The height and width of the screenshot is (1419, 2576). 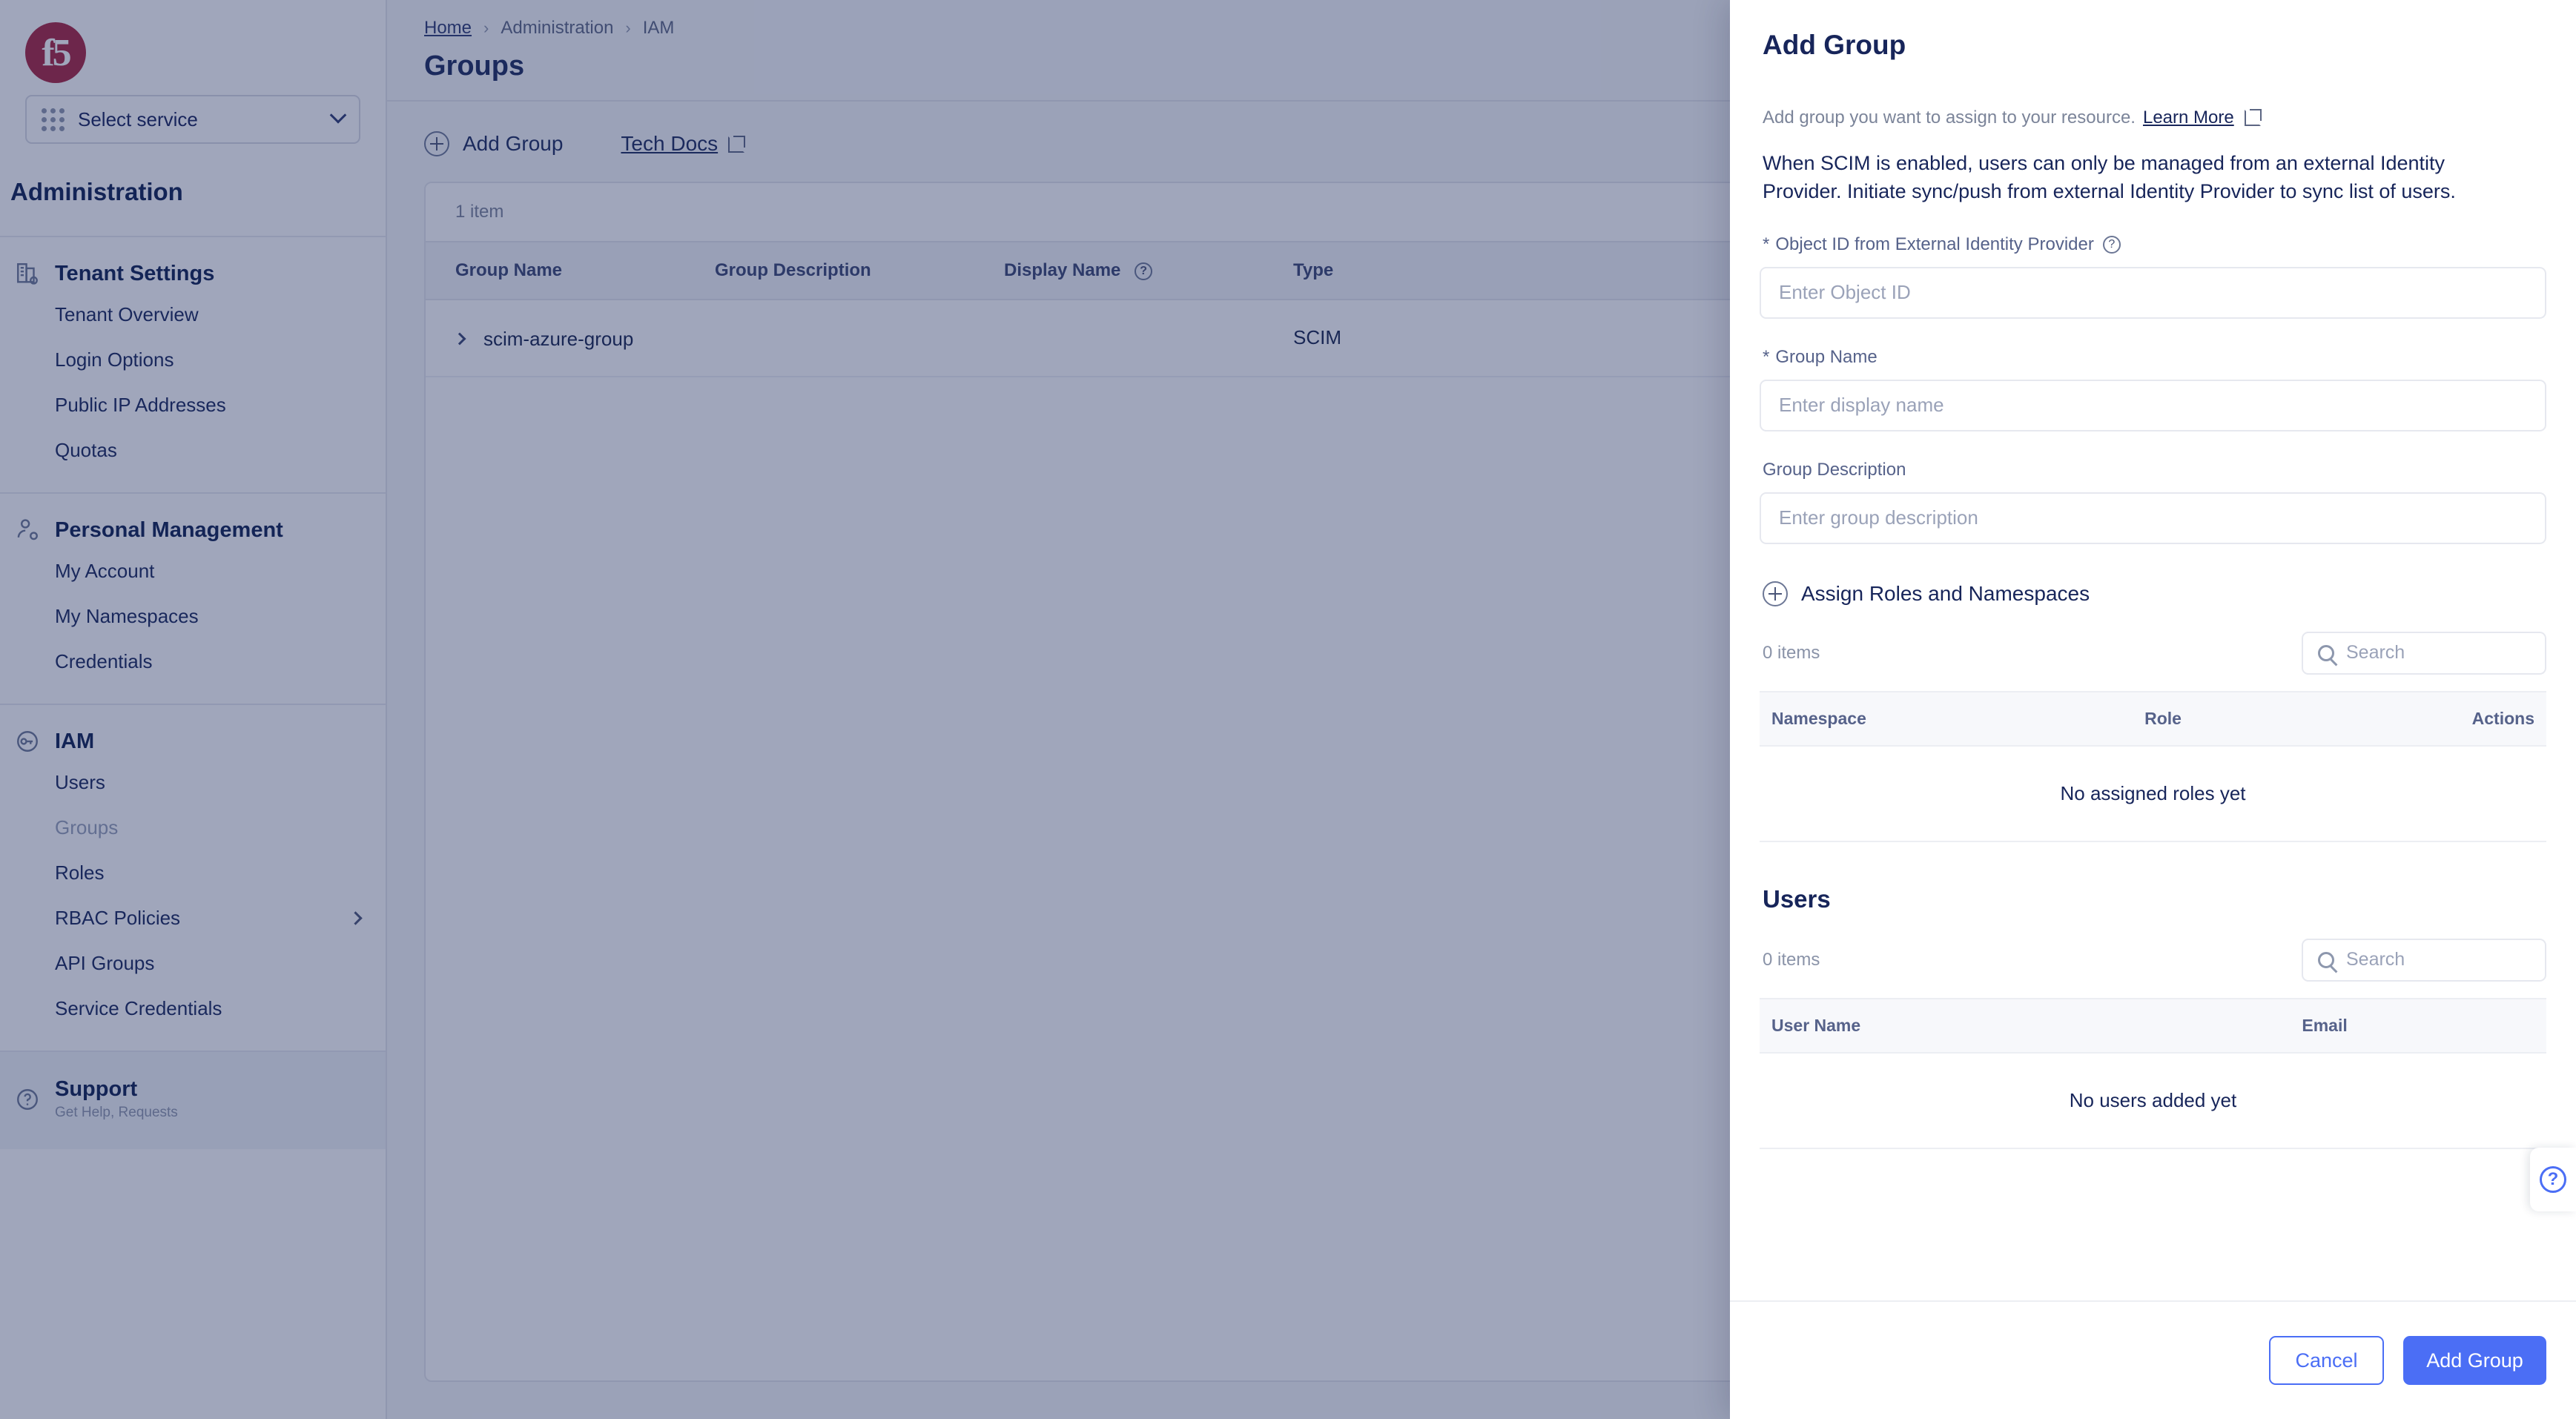 I want to click on table-header-row: Namespace Role Actions, so click(x=2153, y=718).